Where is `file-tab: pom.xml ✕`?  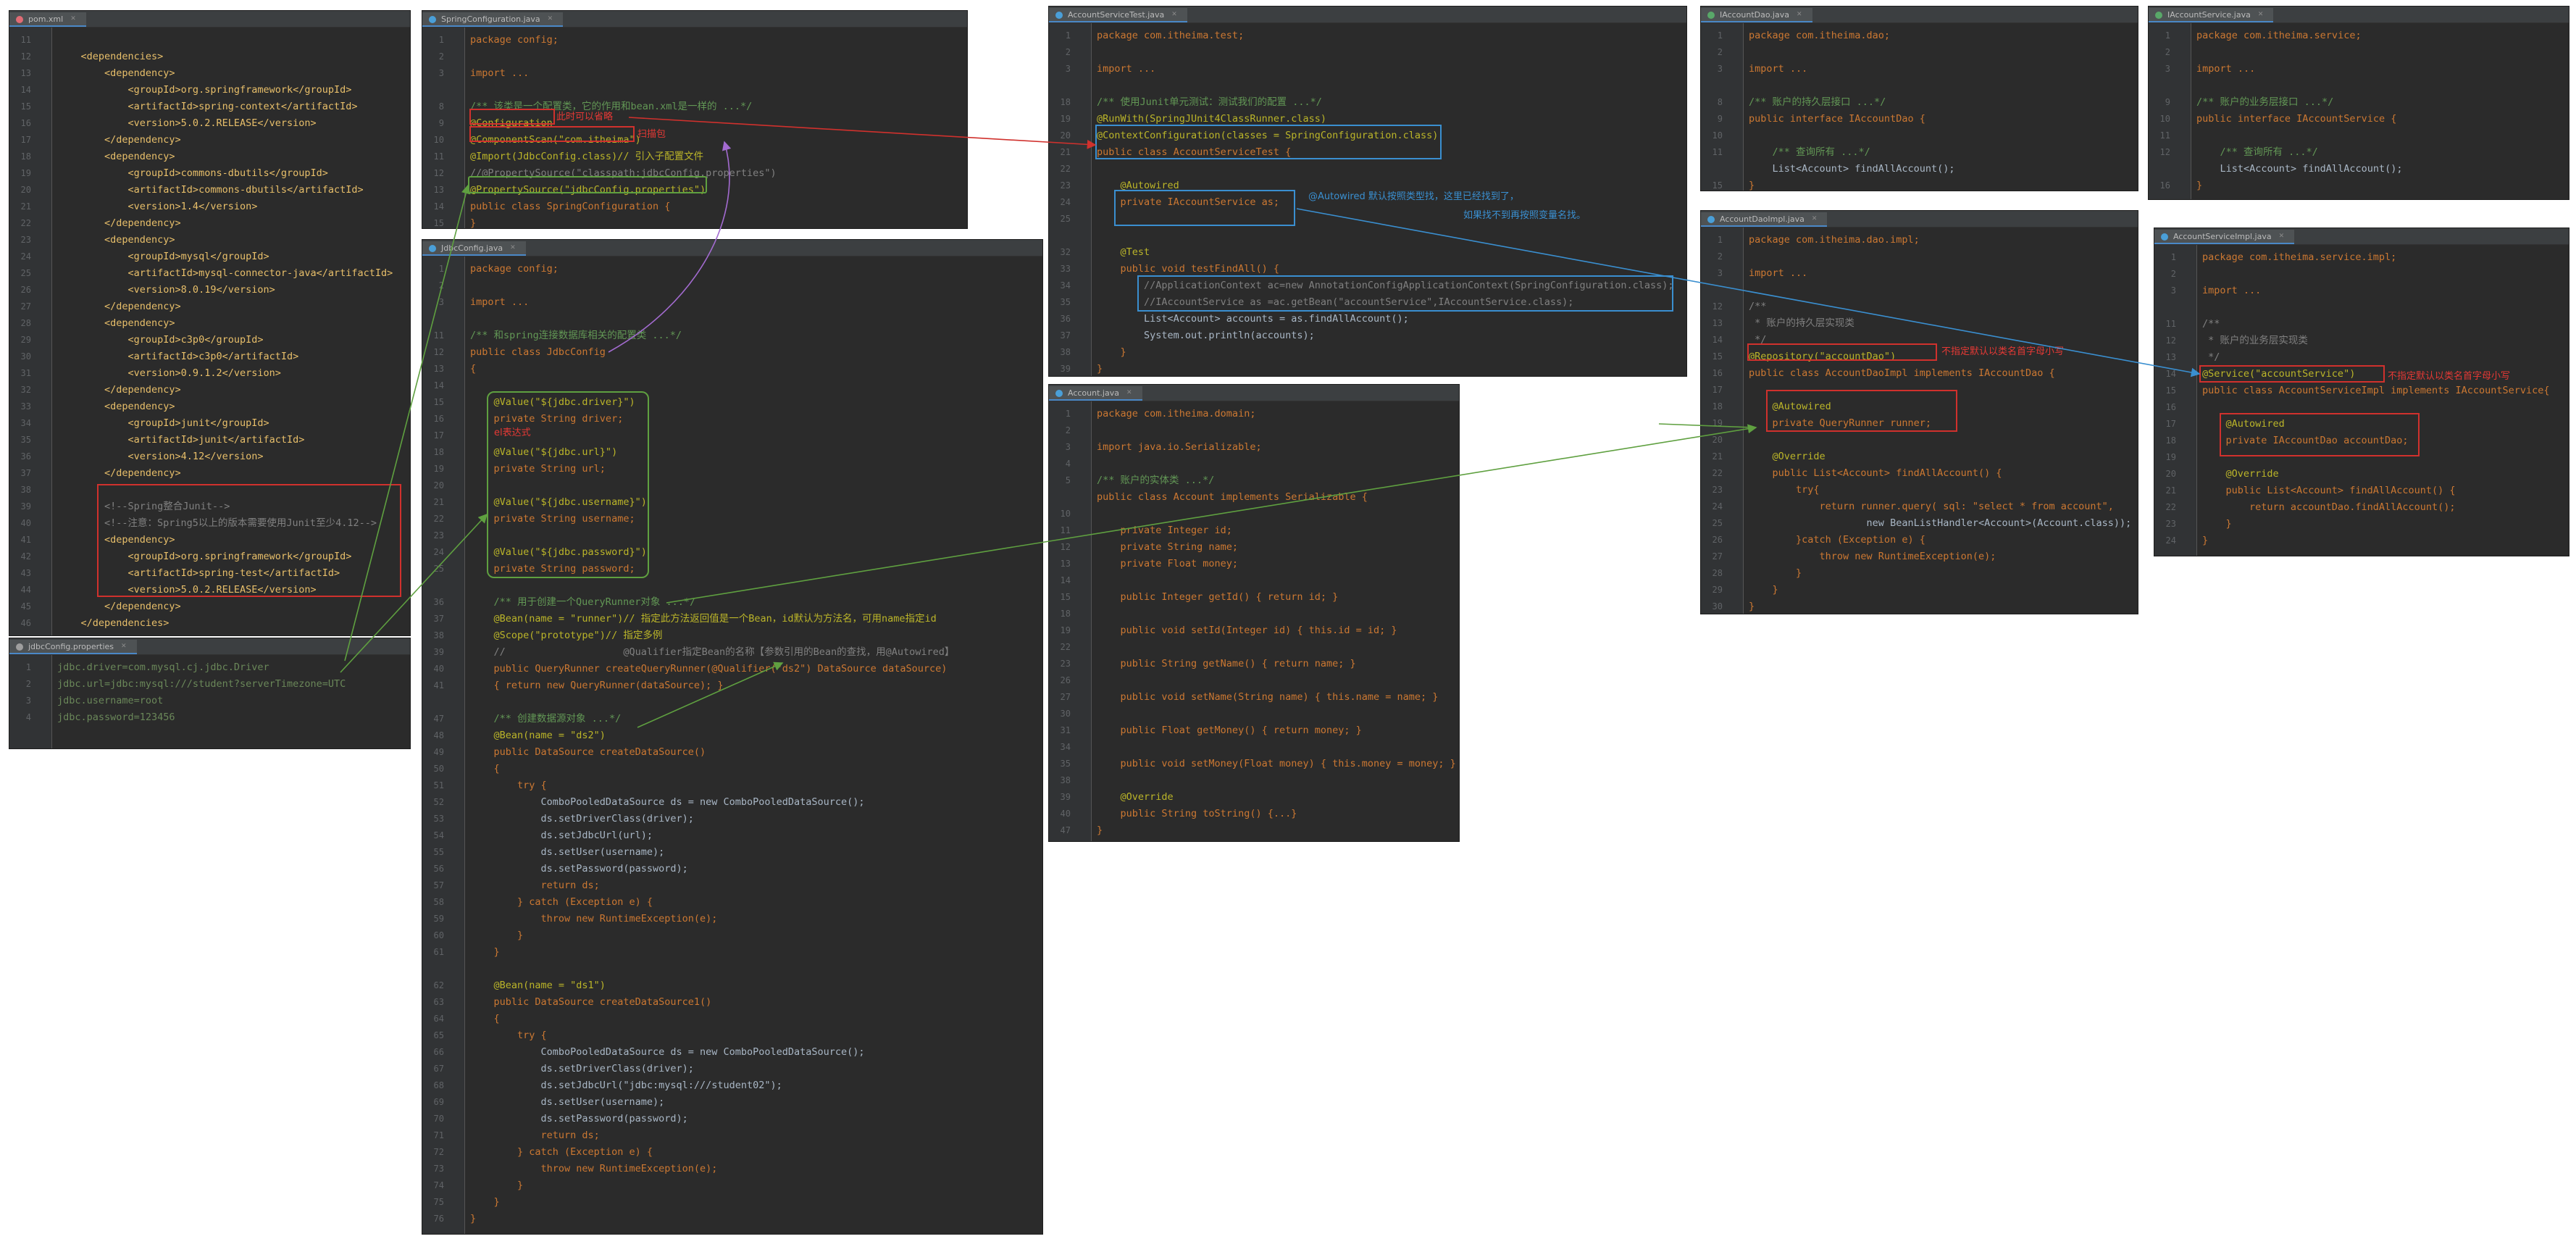
file-tab: pom.xml ✕ is located at coordinates (47, 20).